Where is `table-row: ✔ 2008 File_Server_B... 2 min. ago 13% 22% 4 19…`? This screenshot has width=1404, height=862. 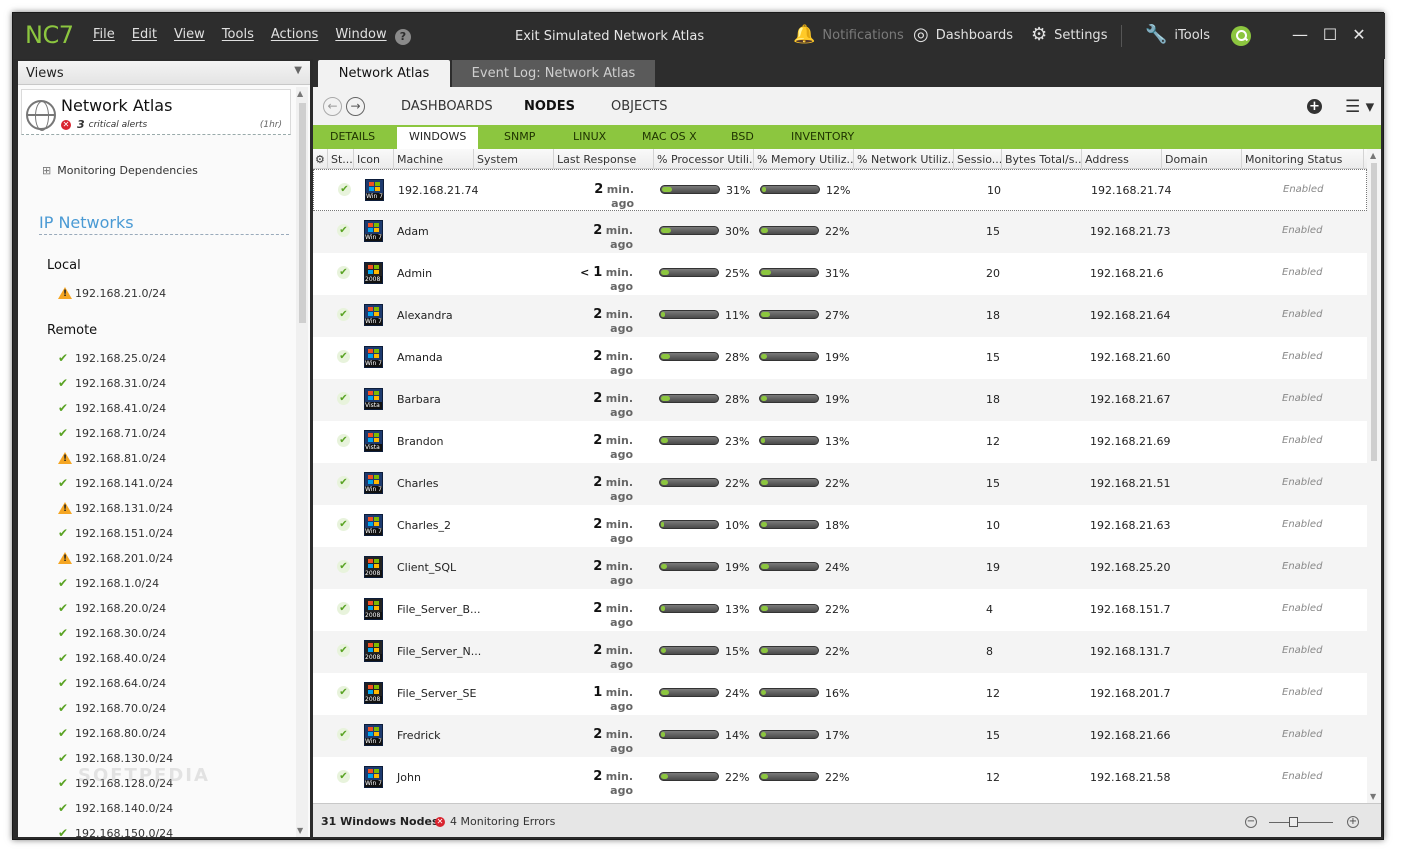 table-row: ✔ 2008 File_Server_B... 2 min. ago 13% 22% 4 19… is located at coordinates (840, 610).